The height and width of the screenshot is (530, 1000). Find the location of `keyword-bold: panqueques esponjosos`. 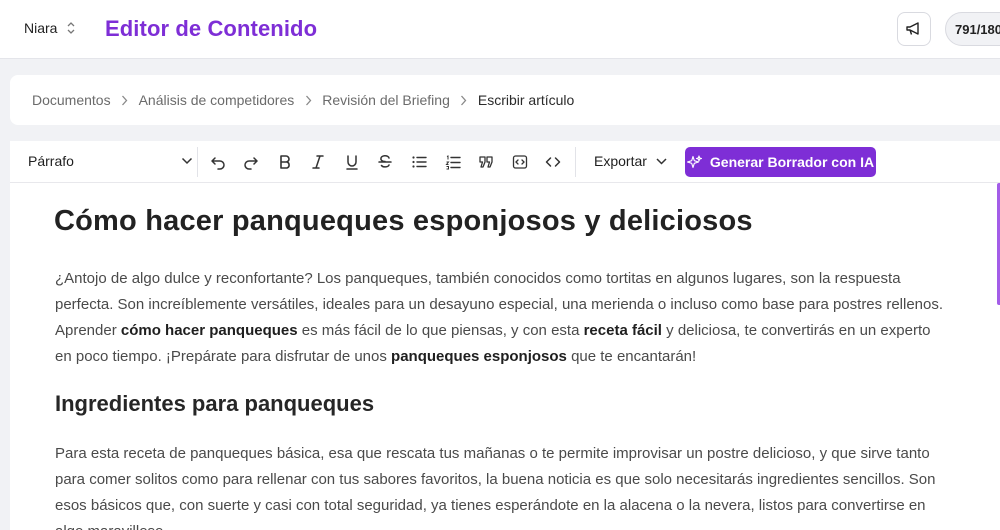

keyword-bold: panqueques esponjosos is located at coordinates (479, 356).